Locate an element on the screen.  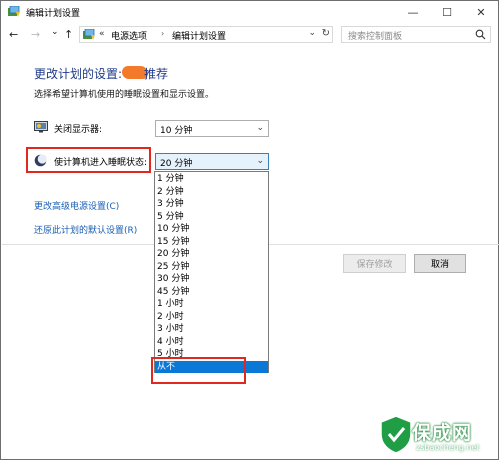
window-title: 编辑计划设置 is located at coordinates (53, 14).